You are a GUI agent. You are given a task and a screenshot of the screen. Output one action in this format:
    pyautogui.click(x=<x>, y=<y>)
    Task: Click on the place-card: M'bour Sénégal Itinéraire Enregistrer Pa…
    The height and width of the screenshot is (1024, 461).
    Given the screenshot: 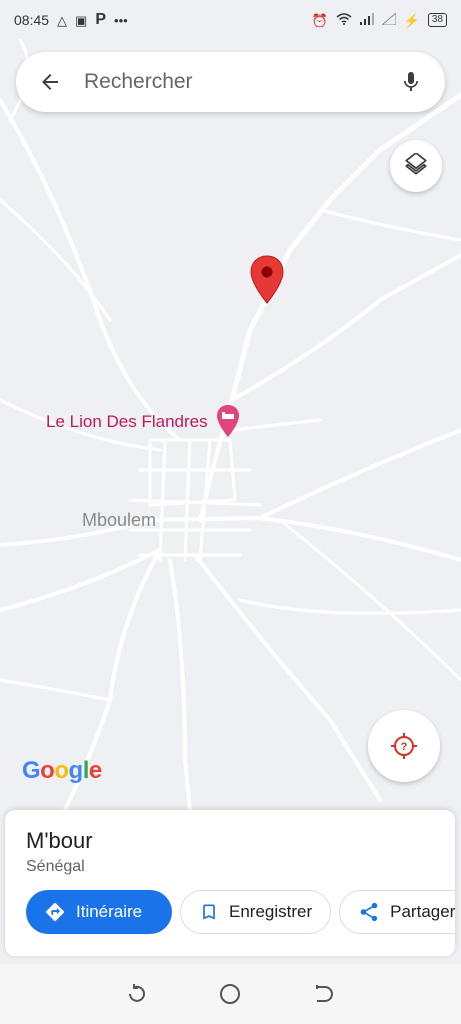 What is the action you would take?
    pyautogui.click(x=230, y=883)
    